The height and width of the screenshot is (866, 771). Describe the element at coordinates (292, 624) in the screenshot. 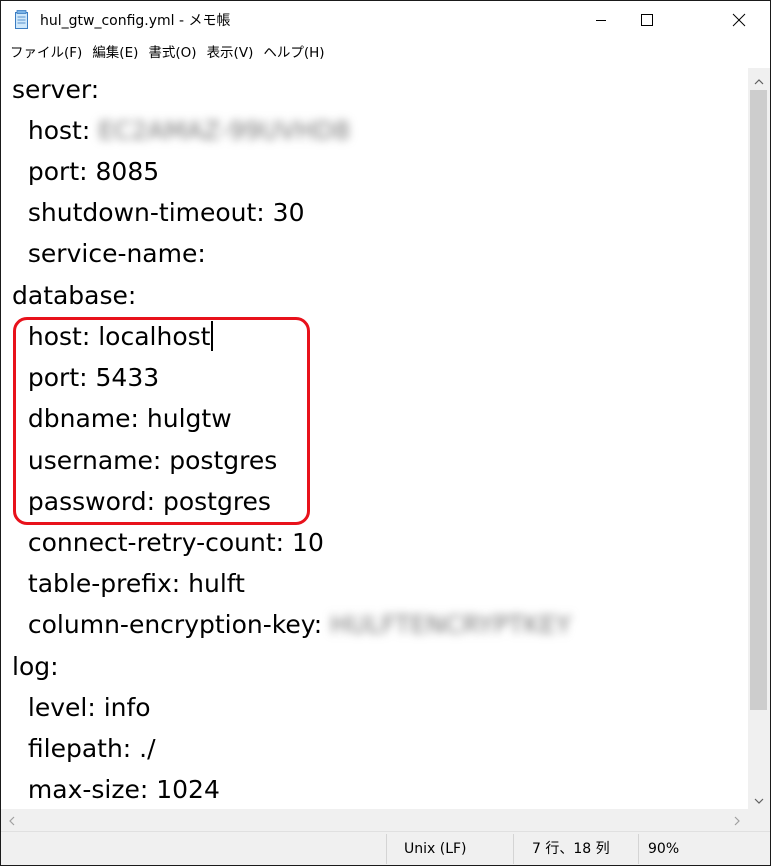

I see `editor-line: column-encryption-key: HULFTENCRYPTKEY` at that location.